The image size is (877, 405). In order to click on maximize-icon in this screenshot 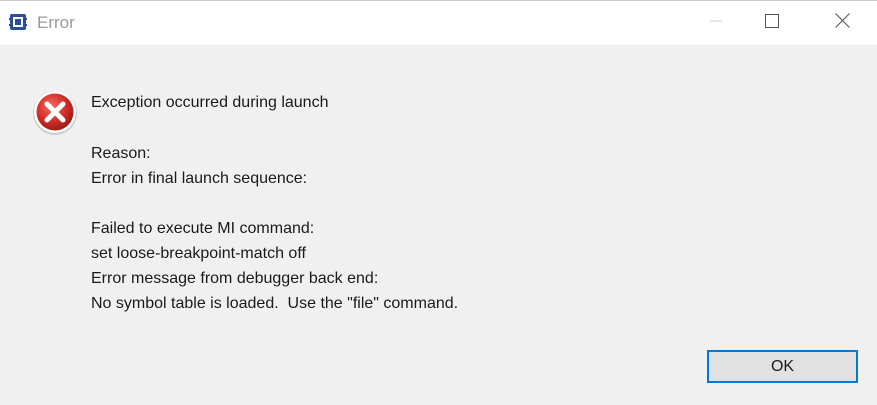, I will do `click(772, 23)`.